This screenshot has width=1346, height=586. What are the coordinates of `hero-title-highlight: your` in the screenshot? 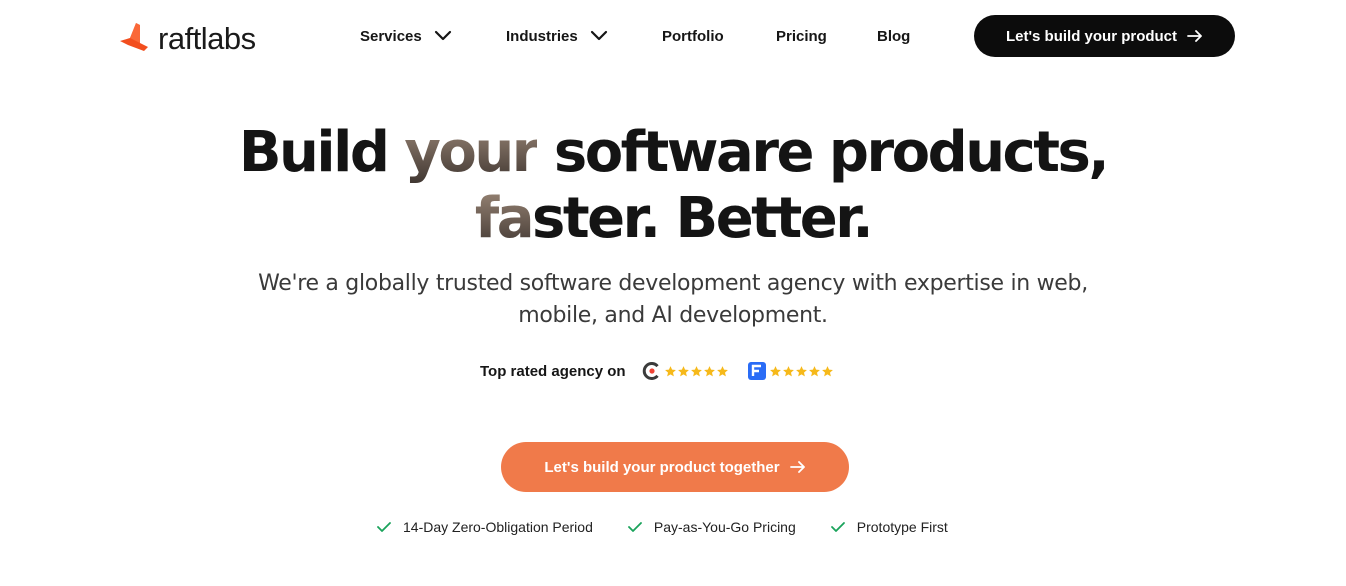 It's located at (471, 152).